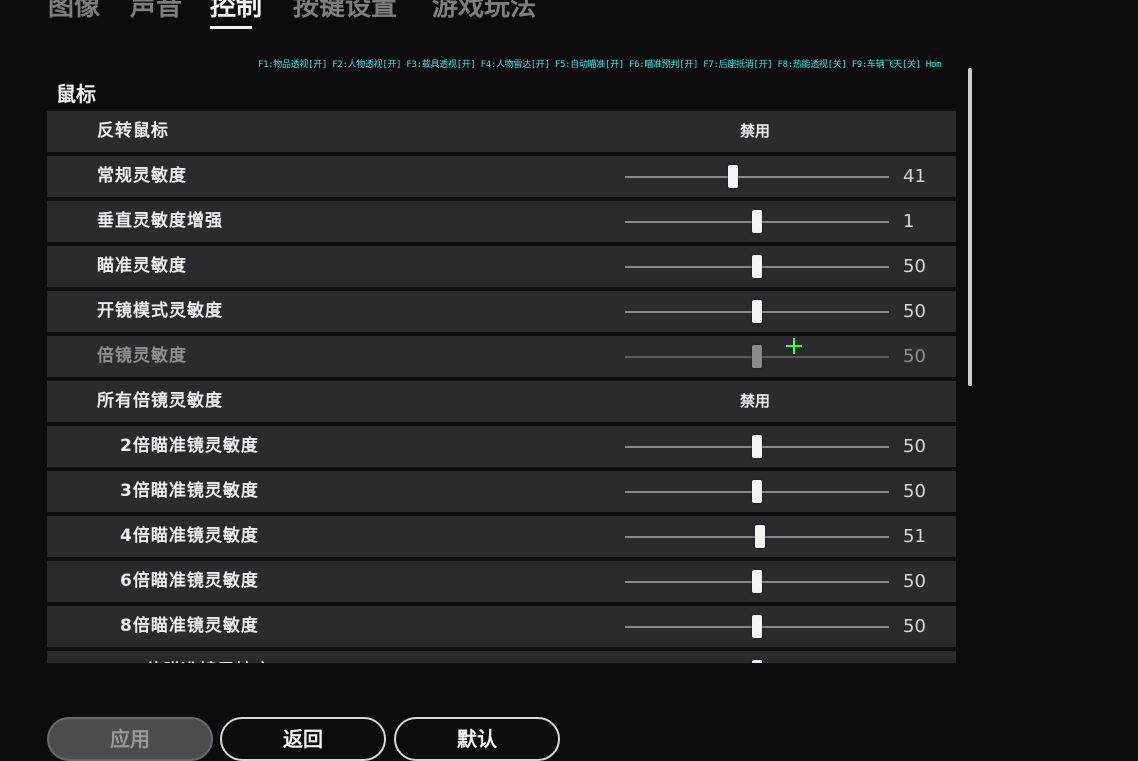 This screenshot has height=761, width=1138. I want to click on tab-graphics: 图像, so click(74, 12).